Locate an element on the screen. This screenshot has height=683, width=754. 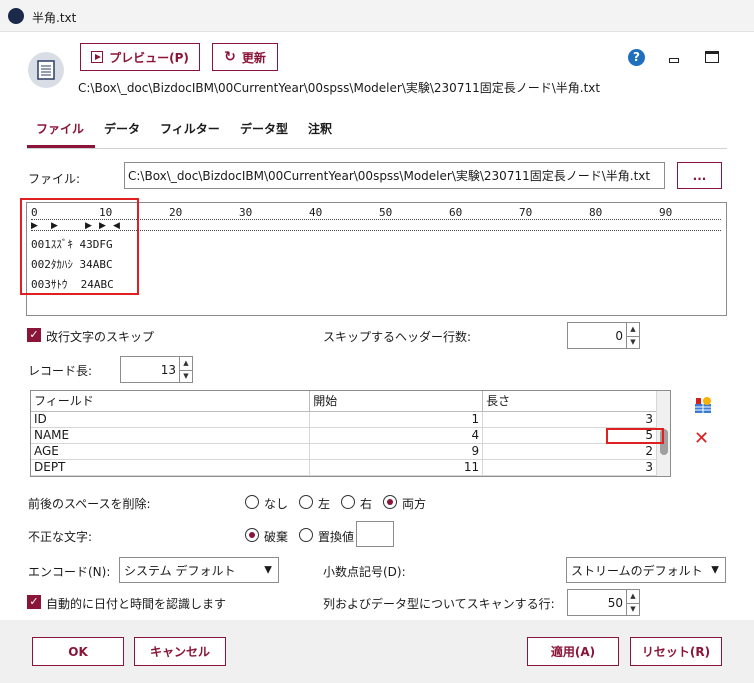
skip-newline-checkbox: ✓ is located at coordinates (34, 335).